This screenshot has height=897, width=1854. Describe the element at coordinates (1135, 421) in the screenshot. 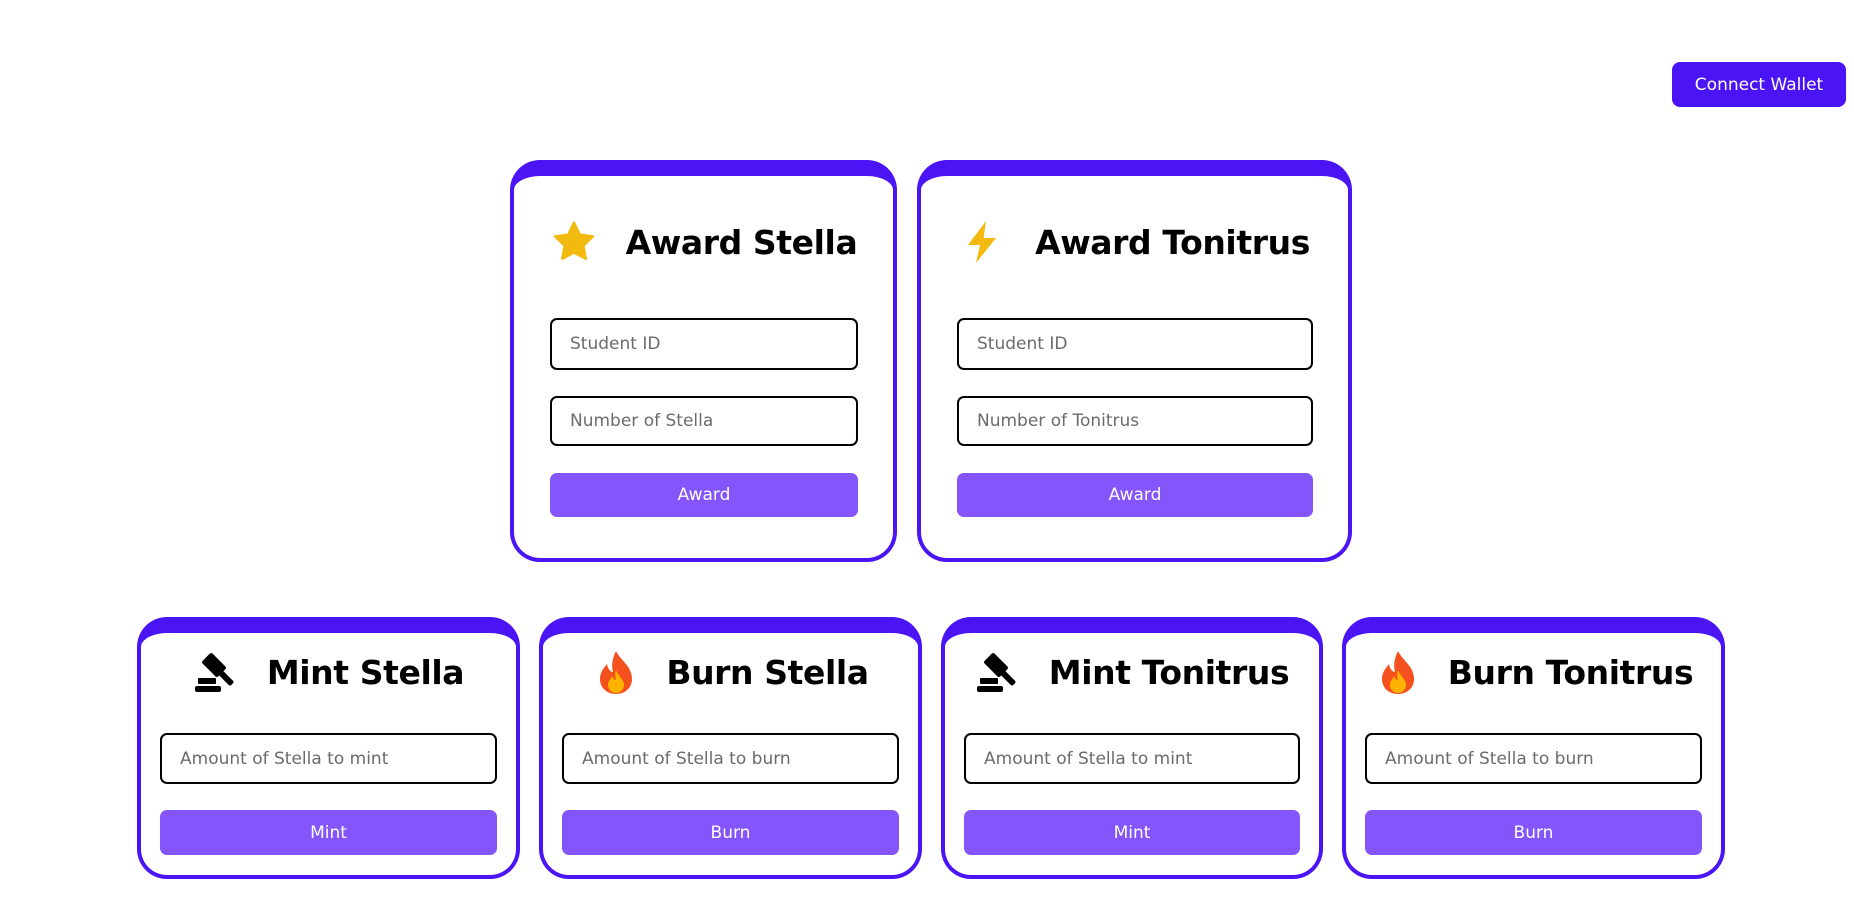

I see `tonitrus-amount-input` at that location.